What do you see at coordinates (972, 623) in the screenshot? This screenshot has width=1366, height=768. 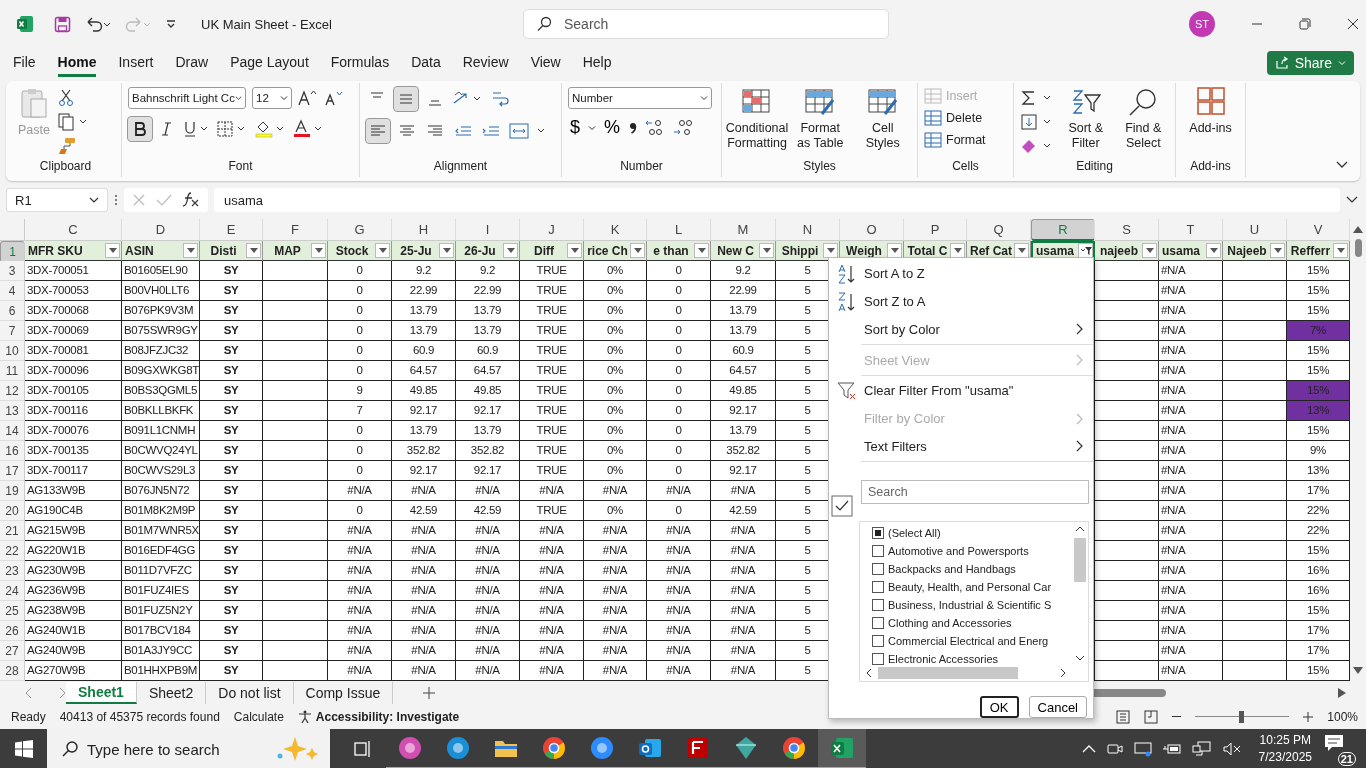 I see `list-item: Clothing and Accessories` at bounding box center [972, 623].